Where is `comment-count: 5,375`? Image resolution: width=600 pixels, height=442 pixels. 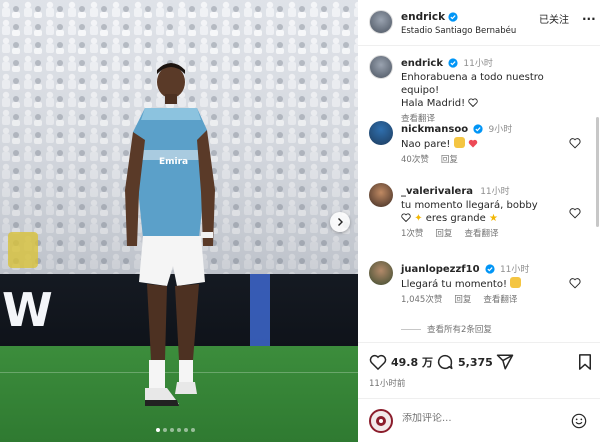 comment-count: 5,375 is located at coordinates (475, 362).